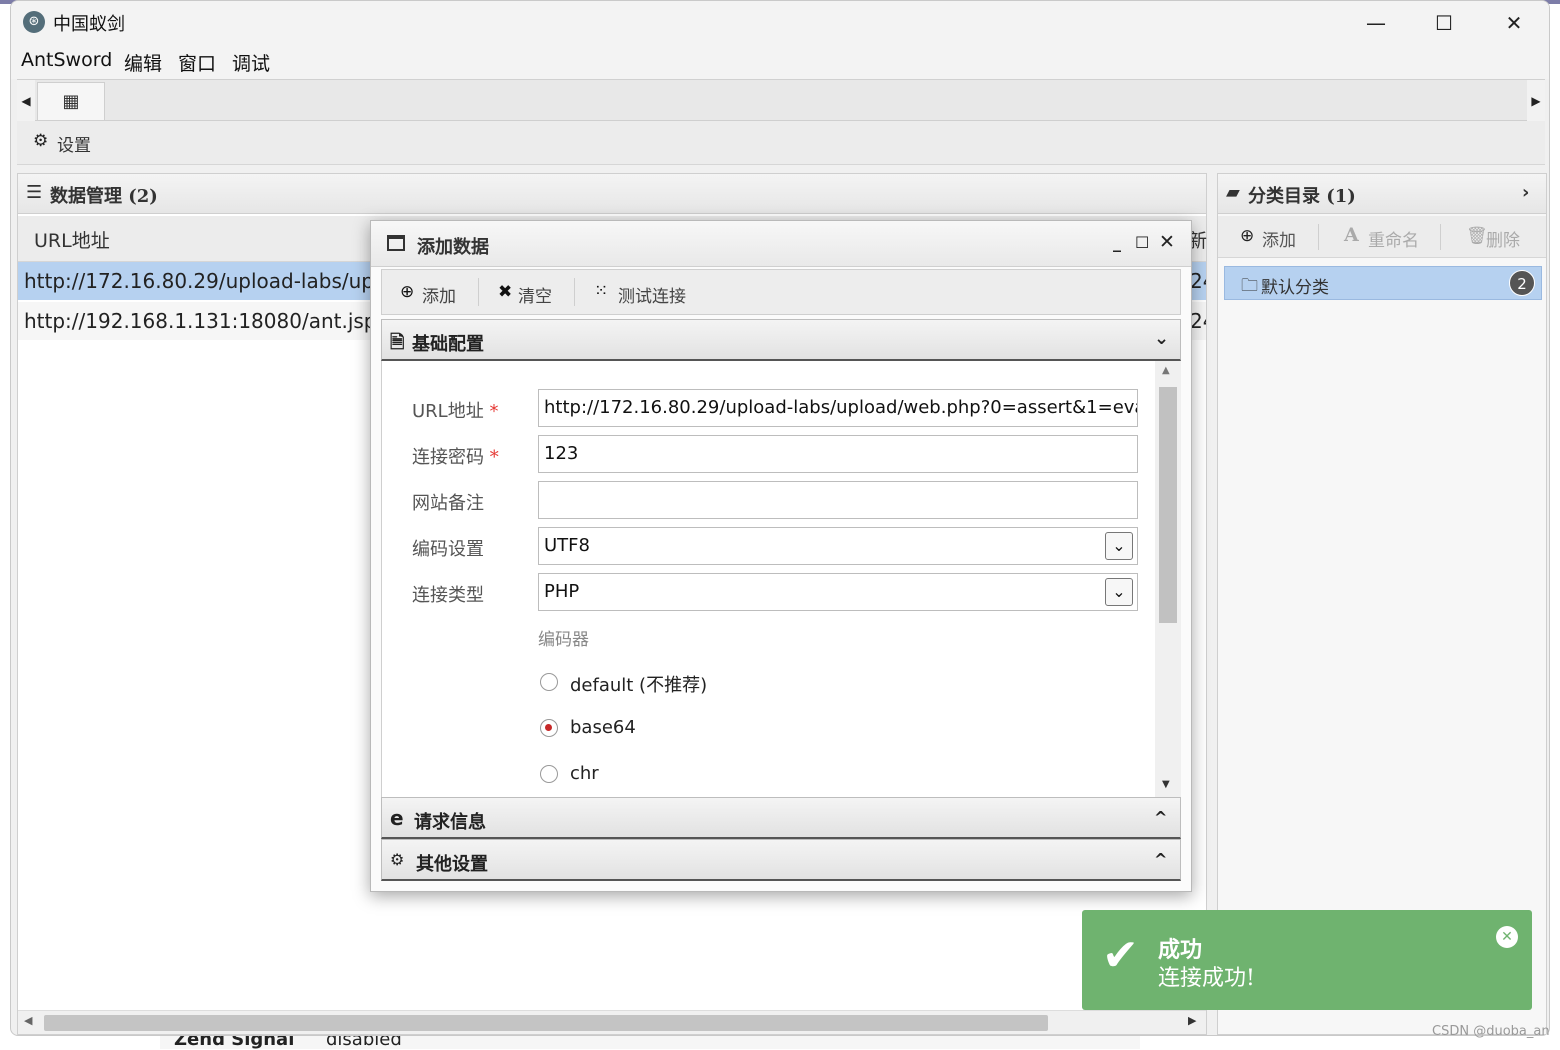  Describe the element at coordinates (251, 62) in the screenshot. I see `menu-debug: 调试` at that location.